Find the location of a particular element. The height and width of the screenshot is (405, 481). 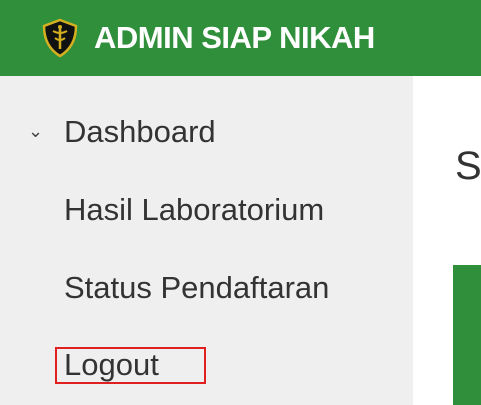

logout-highlight-box is located at coordinates (130, 365).